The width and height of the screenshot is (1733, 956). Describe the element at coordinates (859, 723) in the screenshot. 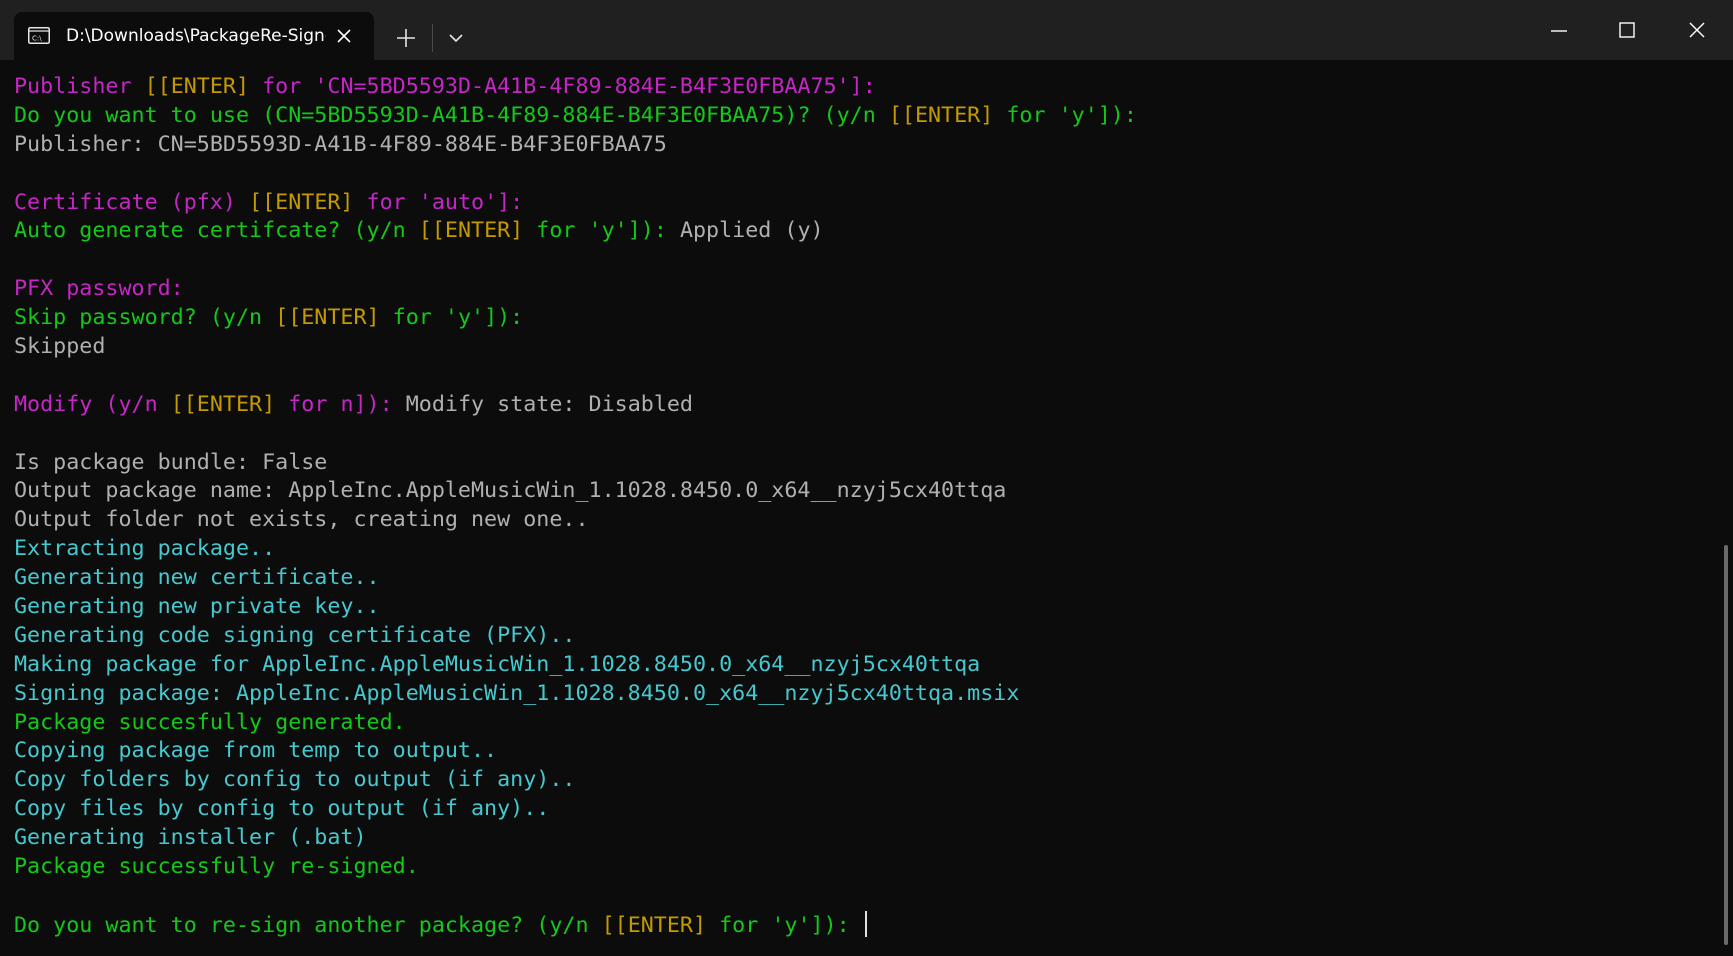

I see `terminal-line: Package succesfully generated.` at that location.